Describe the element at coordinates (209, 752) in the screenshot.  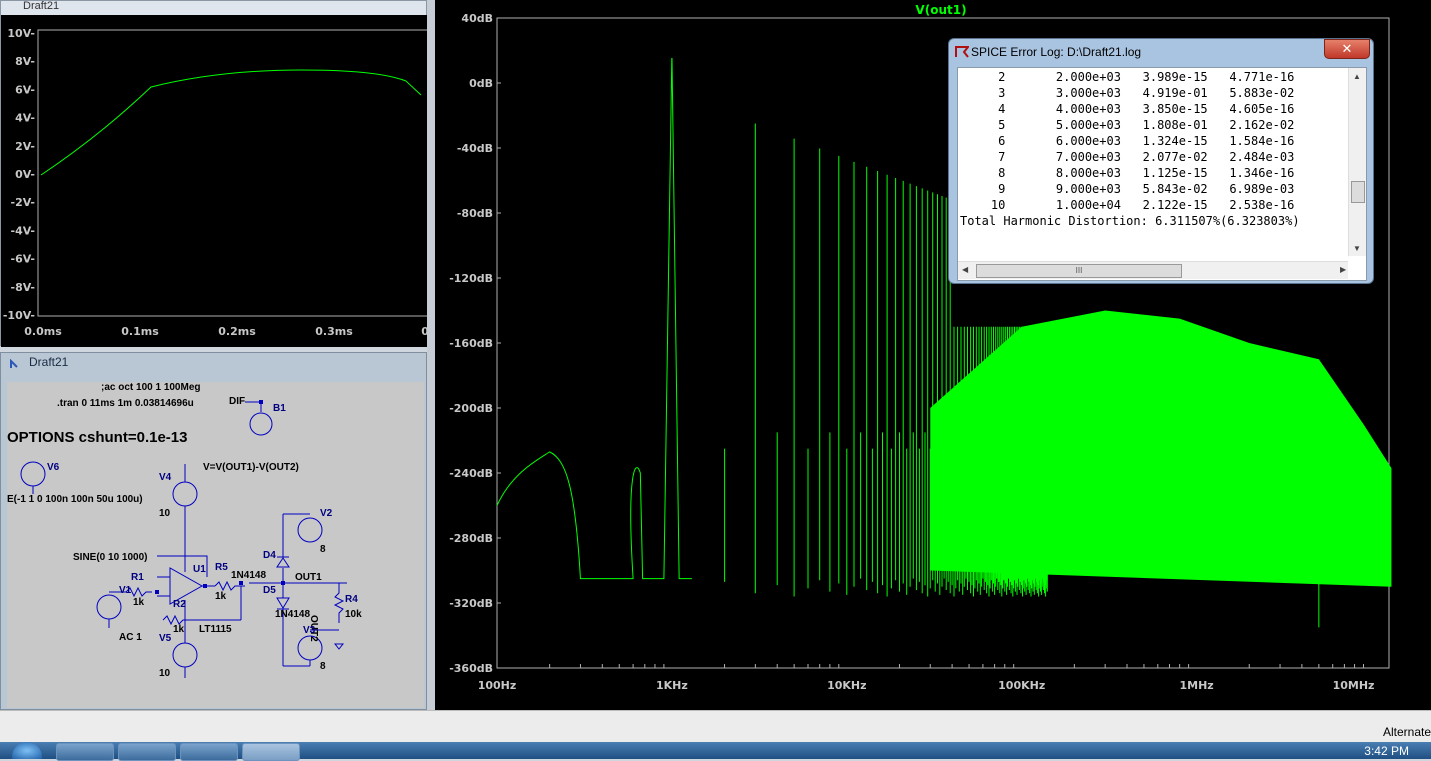
I see `pdf-reader-taskbar-icon` at that location.